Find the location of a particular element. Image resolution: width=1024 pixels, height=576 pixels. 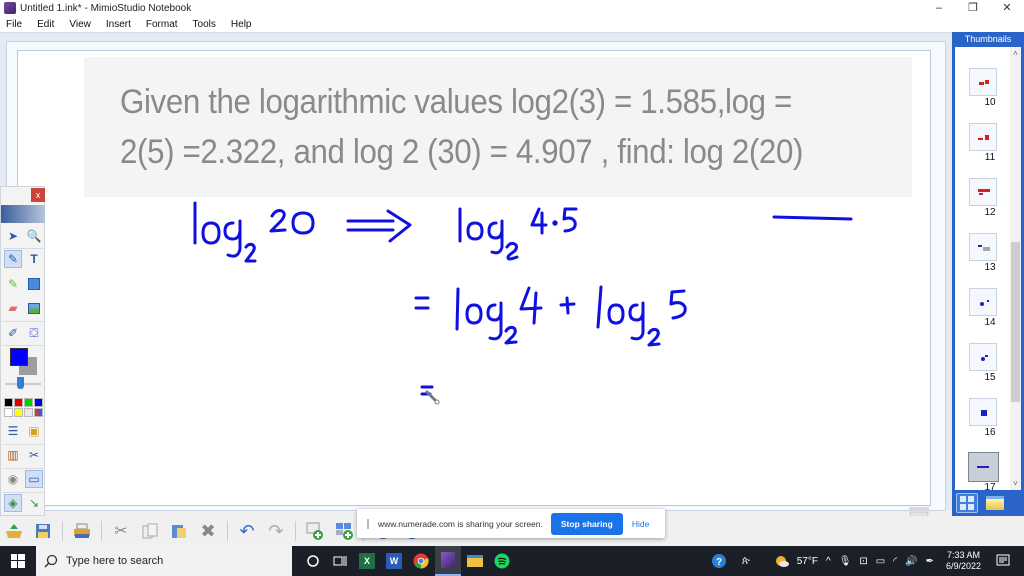

notifications-icon is located at coordinates (1003, 561).